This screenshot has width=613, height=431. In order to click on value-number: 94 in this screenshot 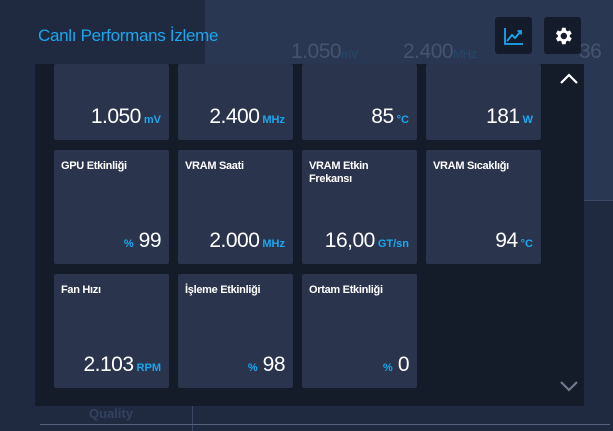, I will do `click(506, 240)`.